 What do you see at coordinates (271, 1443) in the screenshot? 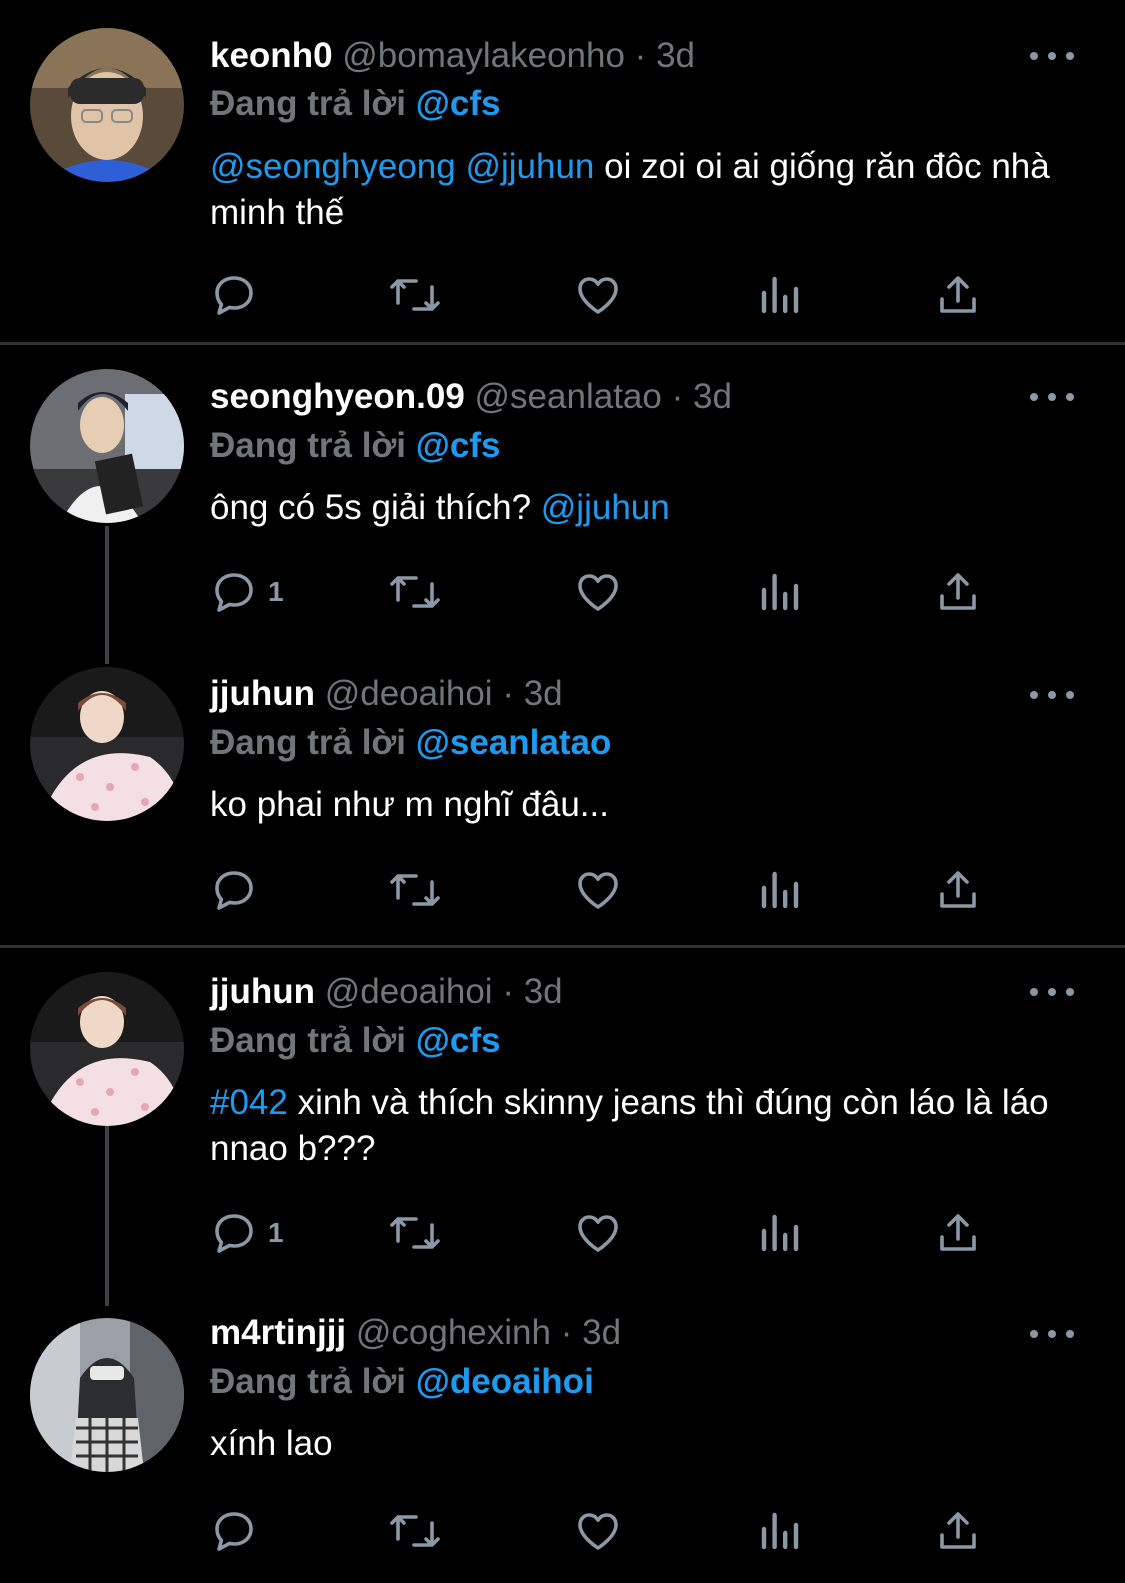
I see `tweet-text-body: xính lao` at bounding box center [271, 1443].